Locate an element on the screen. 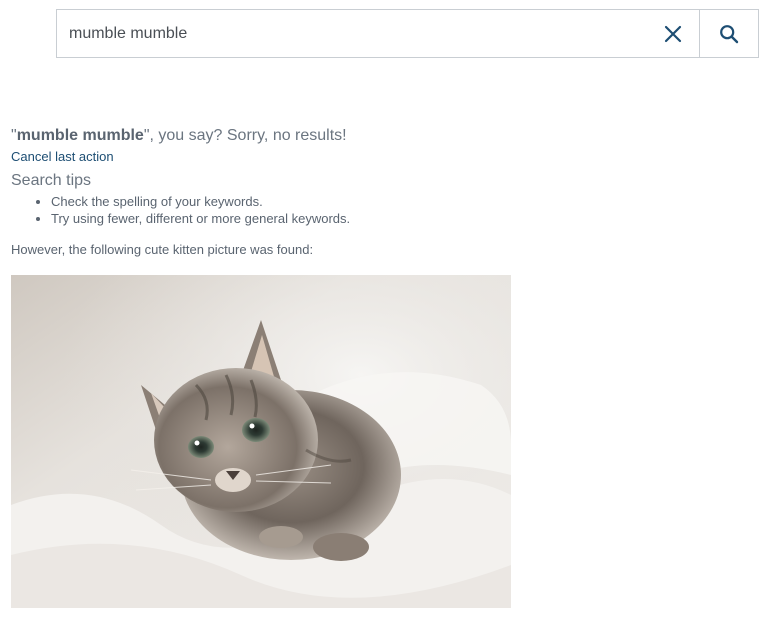 The height and width of the screenshot is (620, 769). search-input is located at coordinates (352, 33).